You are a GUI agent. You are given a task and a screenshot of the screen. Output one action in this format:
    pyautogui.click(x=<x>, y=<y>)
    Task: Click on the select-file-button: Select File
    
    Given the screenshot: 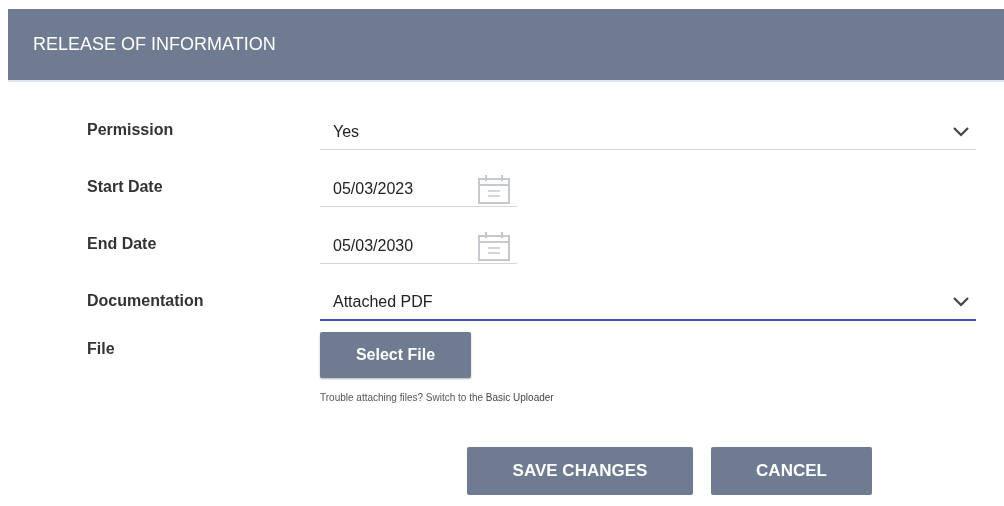 What is the action you would take?
    pyautogui.click(x=395, y=355)
    